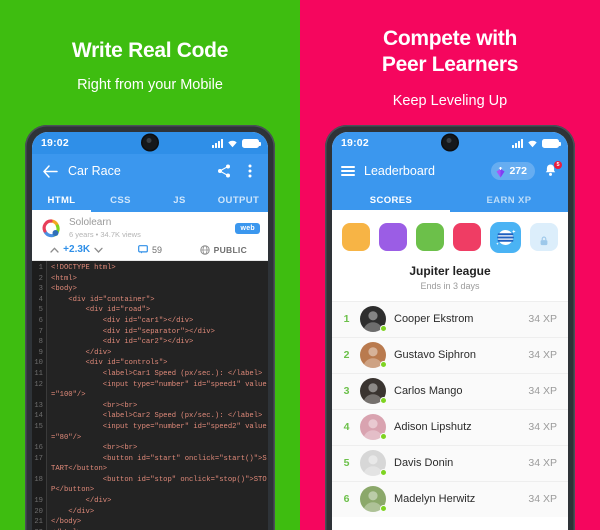 This screenshot has width=600, height=530. I want to click on notification-bell: 5, so click(553, 170).